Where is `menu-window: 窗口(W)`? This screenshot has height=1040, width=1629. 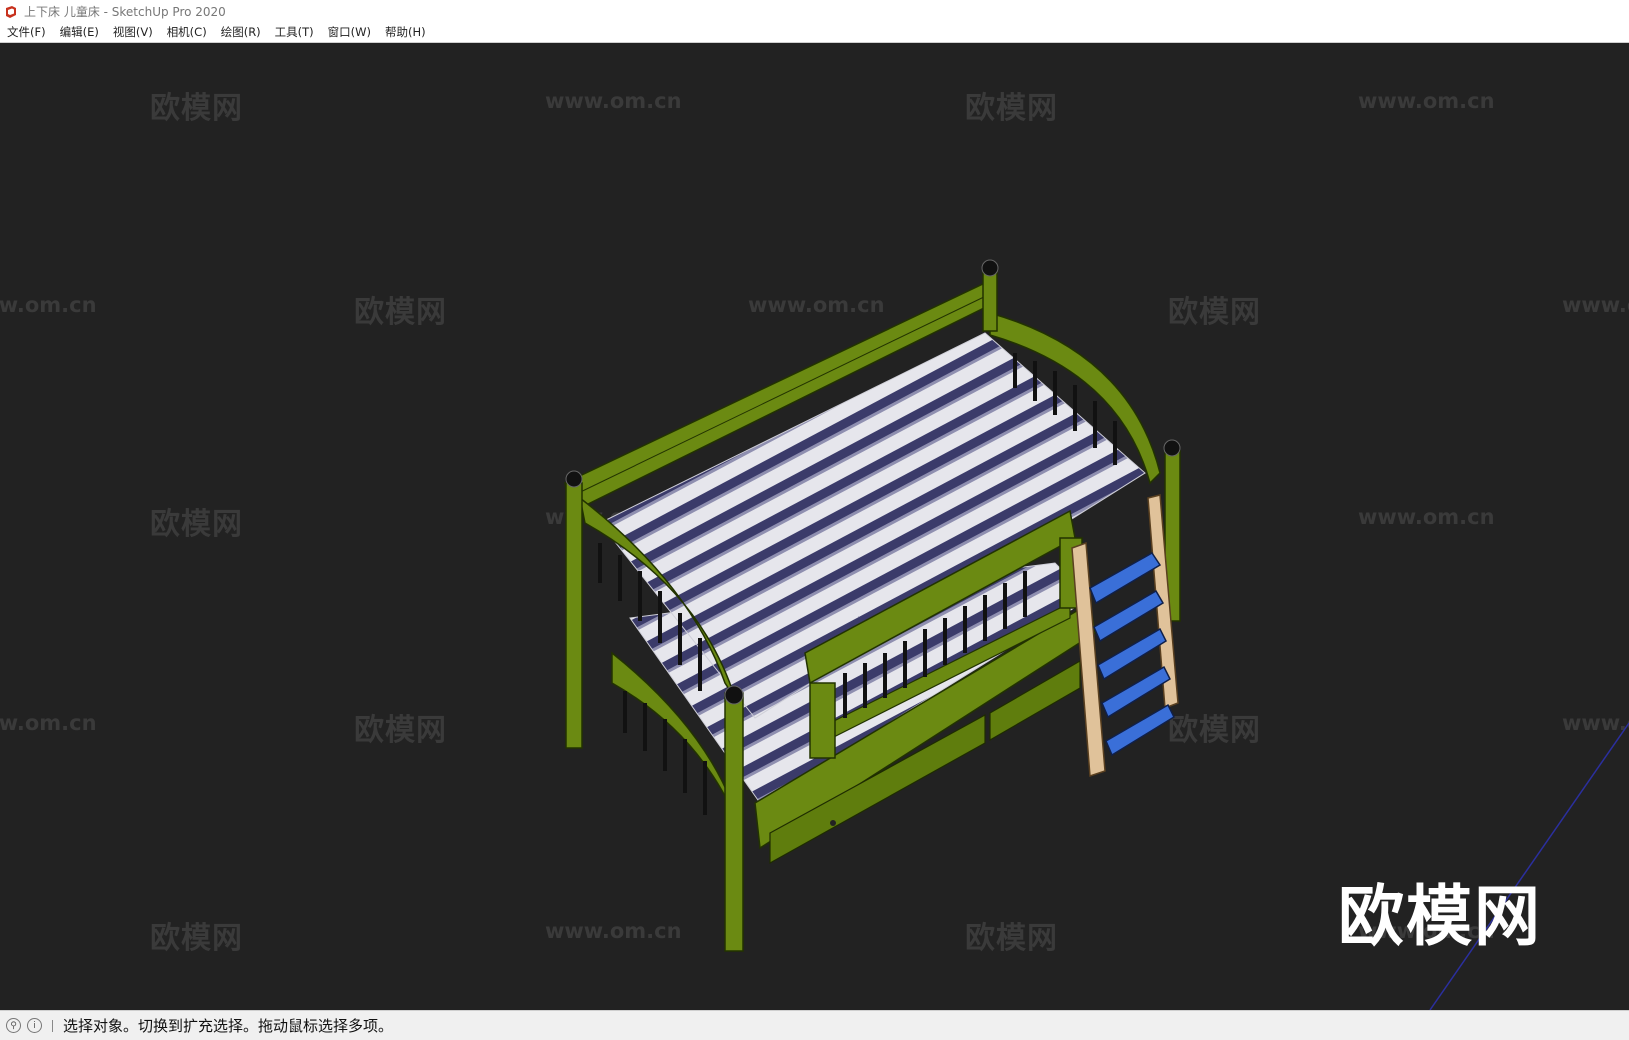 menu-window: 窗口(W) is located at coordinates (349, 32).